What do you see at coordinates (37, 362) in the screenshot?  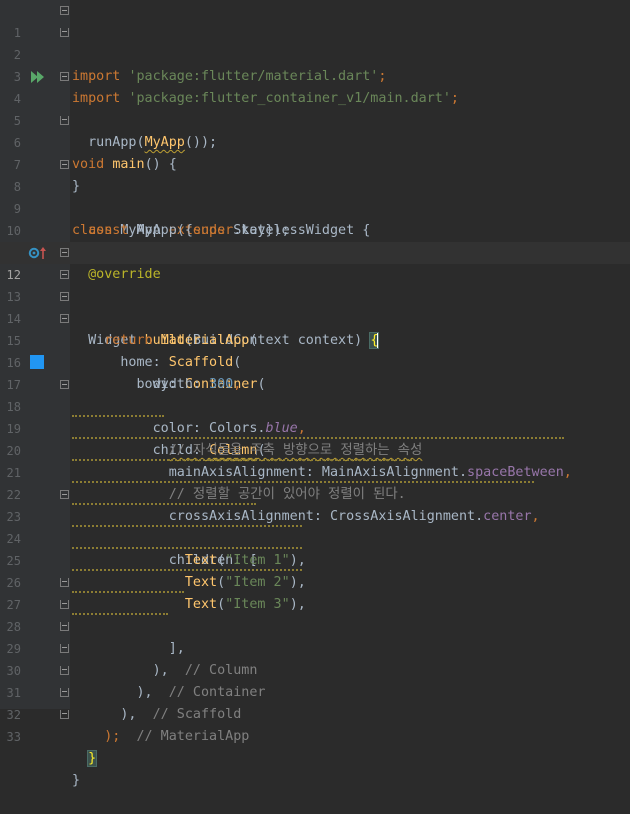 I see `color-swatch-icon` at bounding box center [37, 362].